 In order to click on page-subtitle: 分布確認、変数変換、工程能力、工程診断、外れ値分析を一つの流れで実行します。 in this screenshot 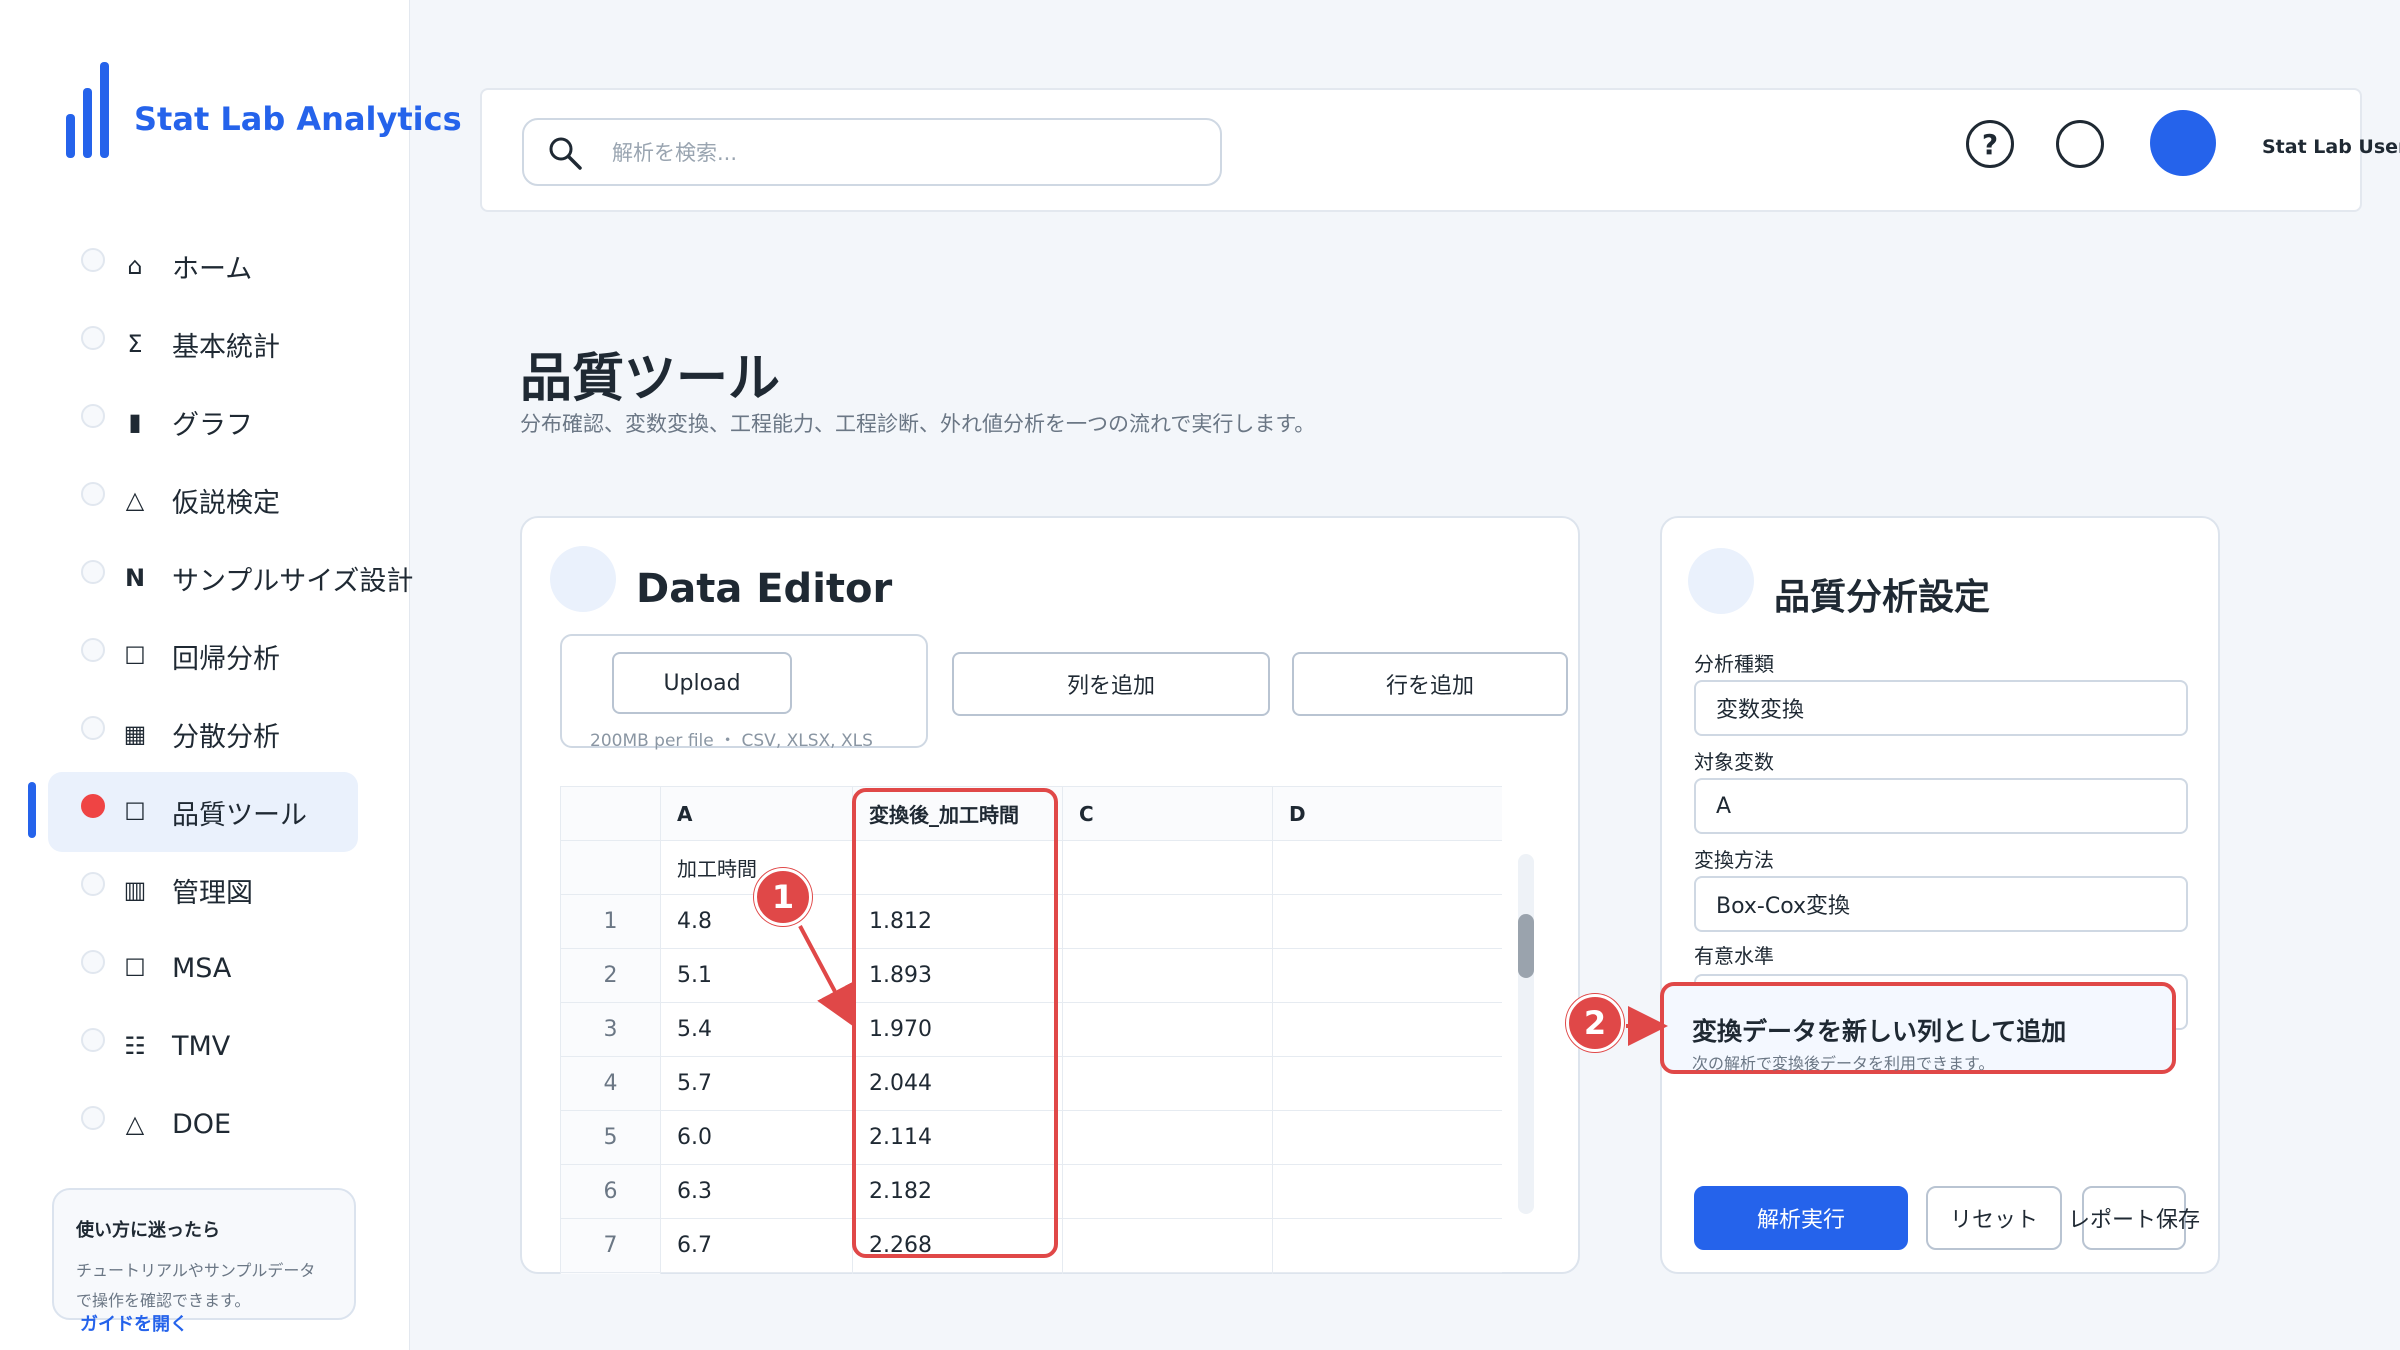, I will do `click(918, 424)`.